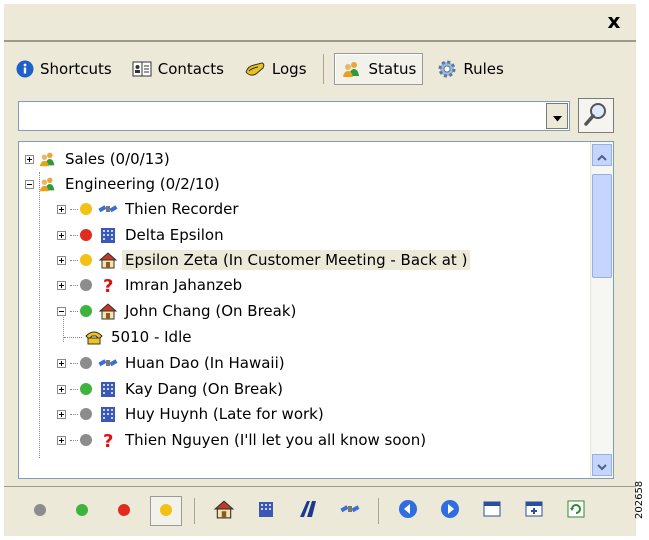 This screenshot has height=540, width=649. I want to click on tab-rules: Rules, so click(470, 69).